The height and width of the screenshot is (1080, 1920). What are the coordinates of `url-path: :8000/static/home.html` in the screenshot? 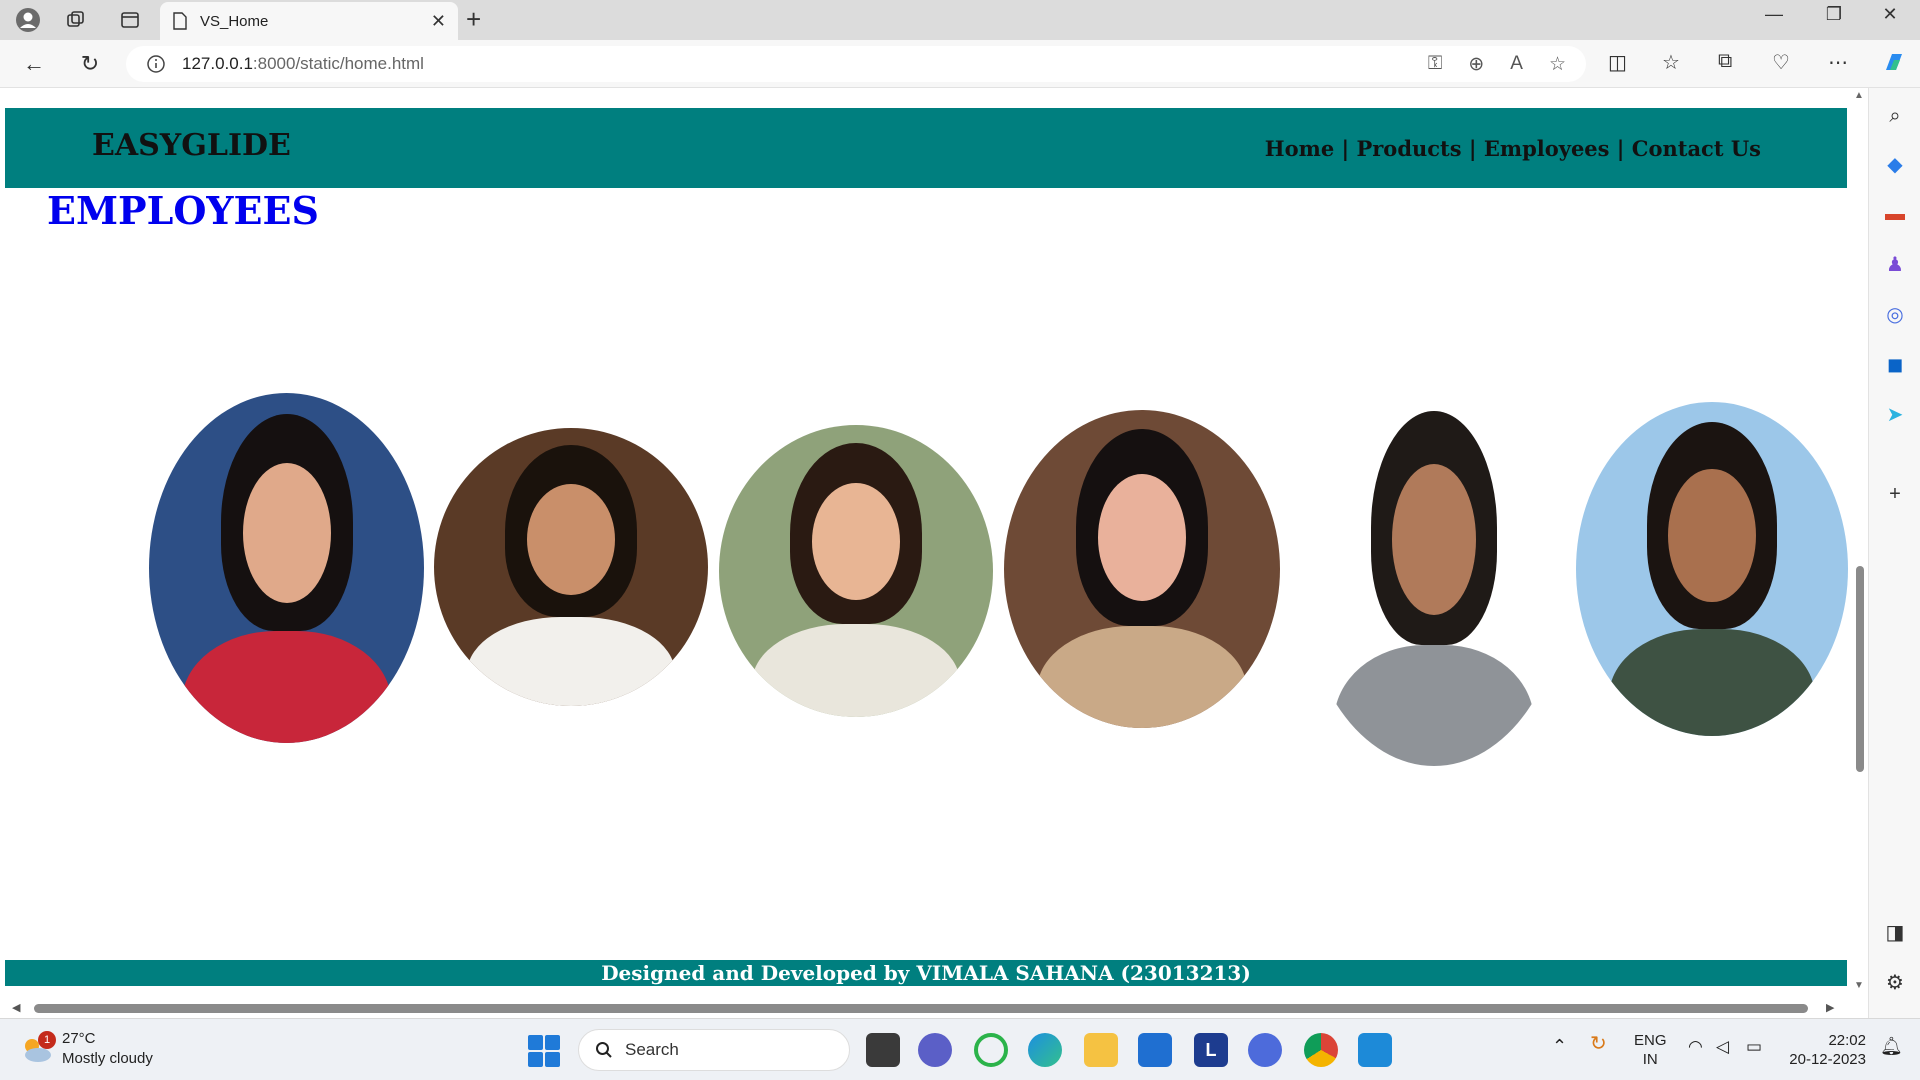 It's located at (338, 63).